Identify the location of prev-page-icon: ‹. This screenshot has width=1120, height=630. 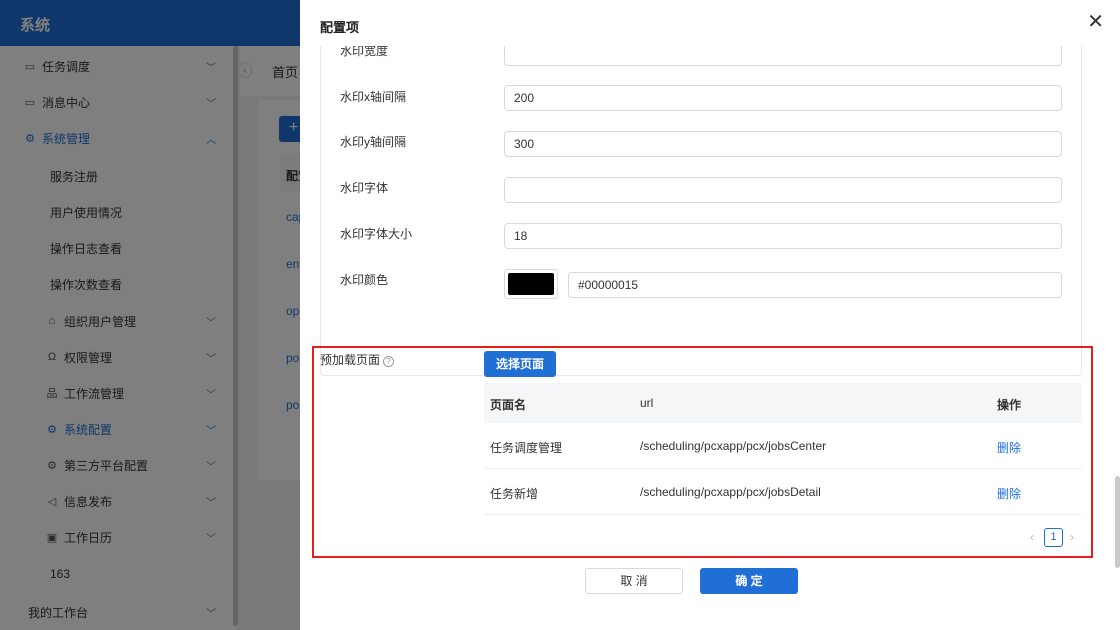
(1032, 537).